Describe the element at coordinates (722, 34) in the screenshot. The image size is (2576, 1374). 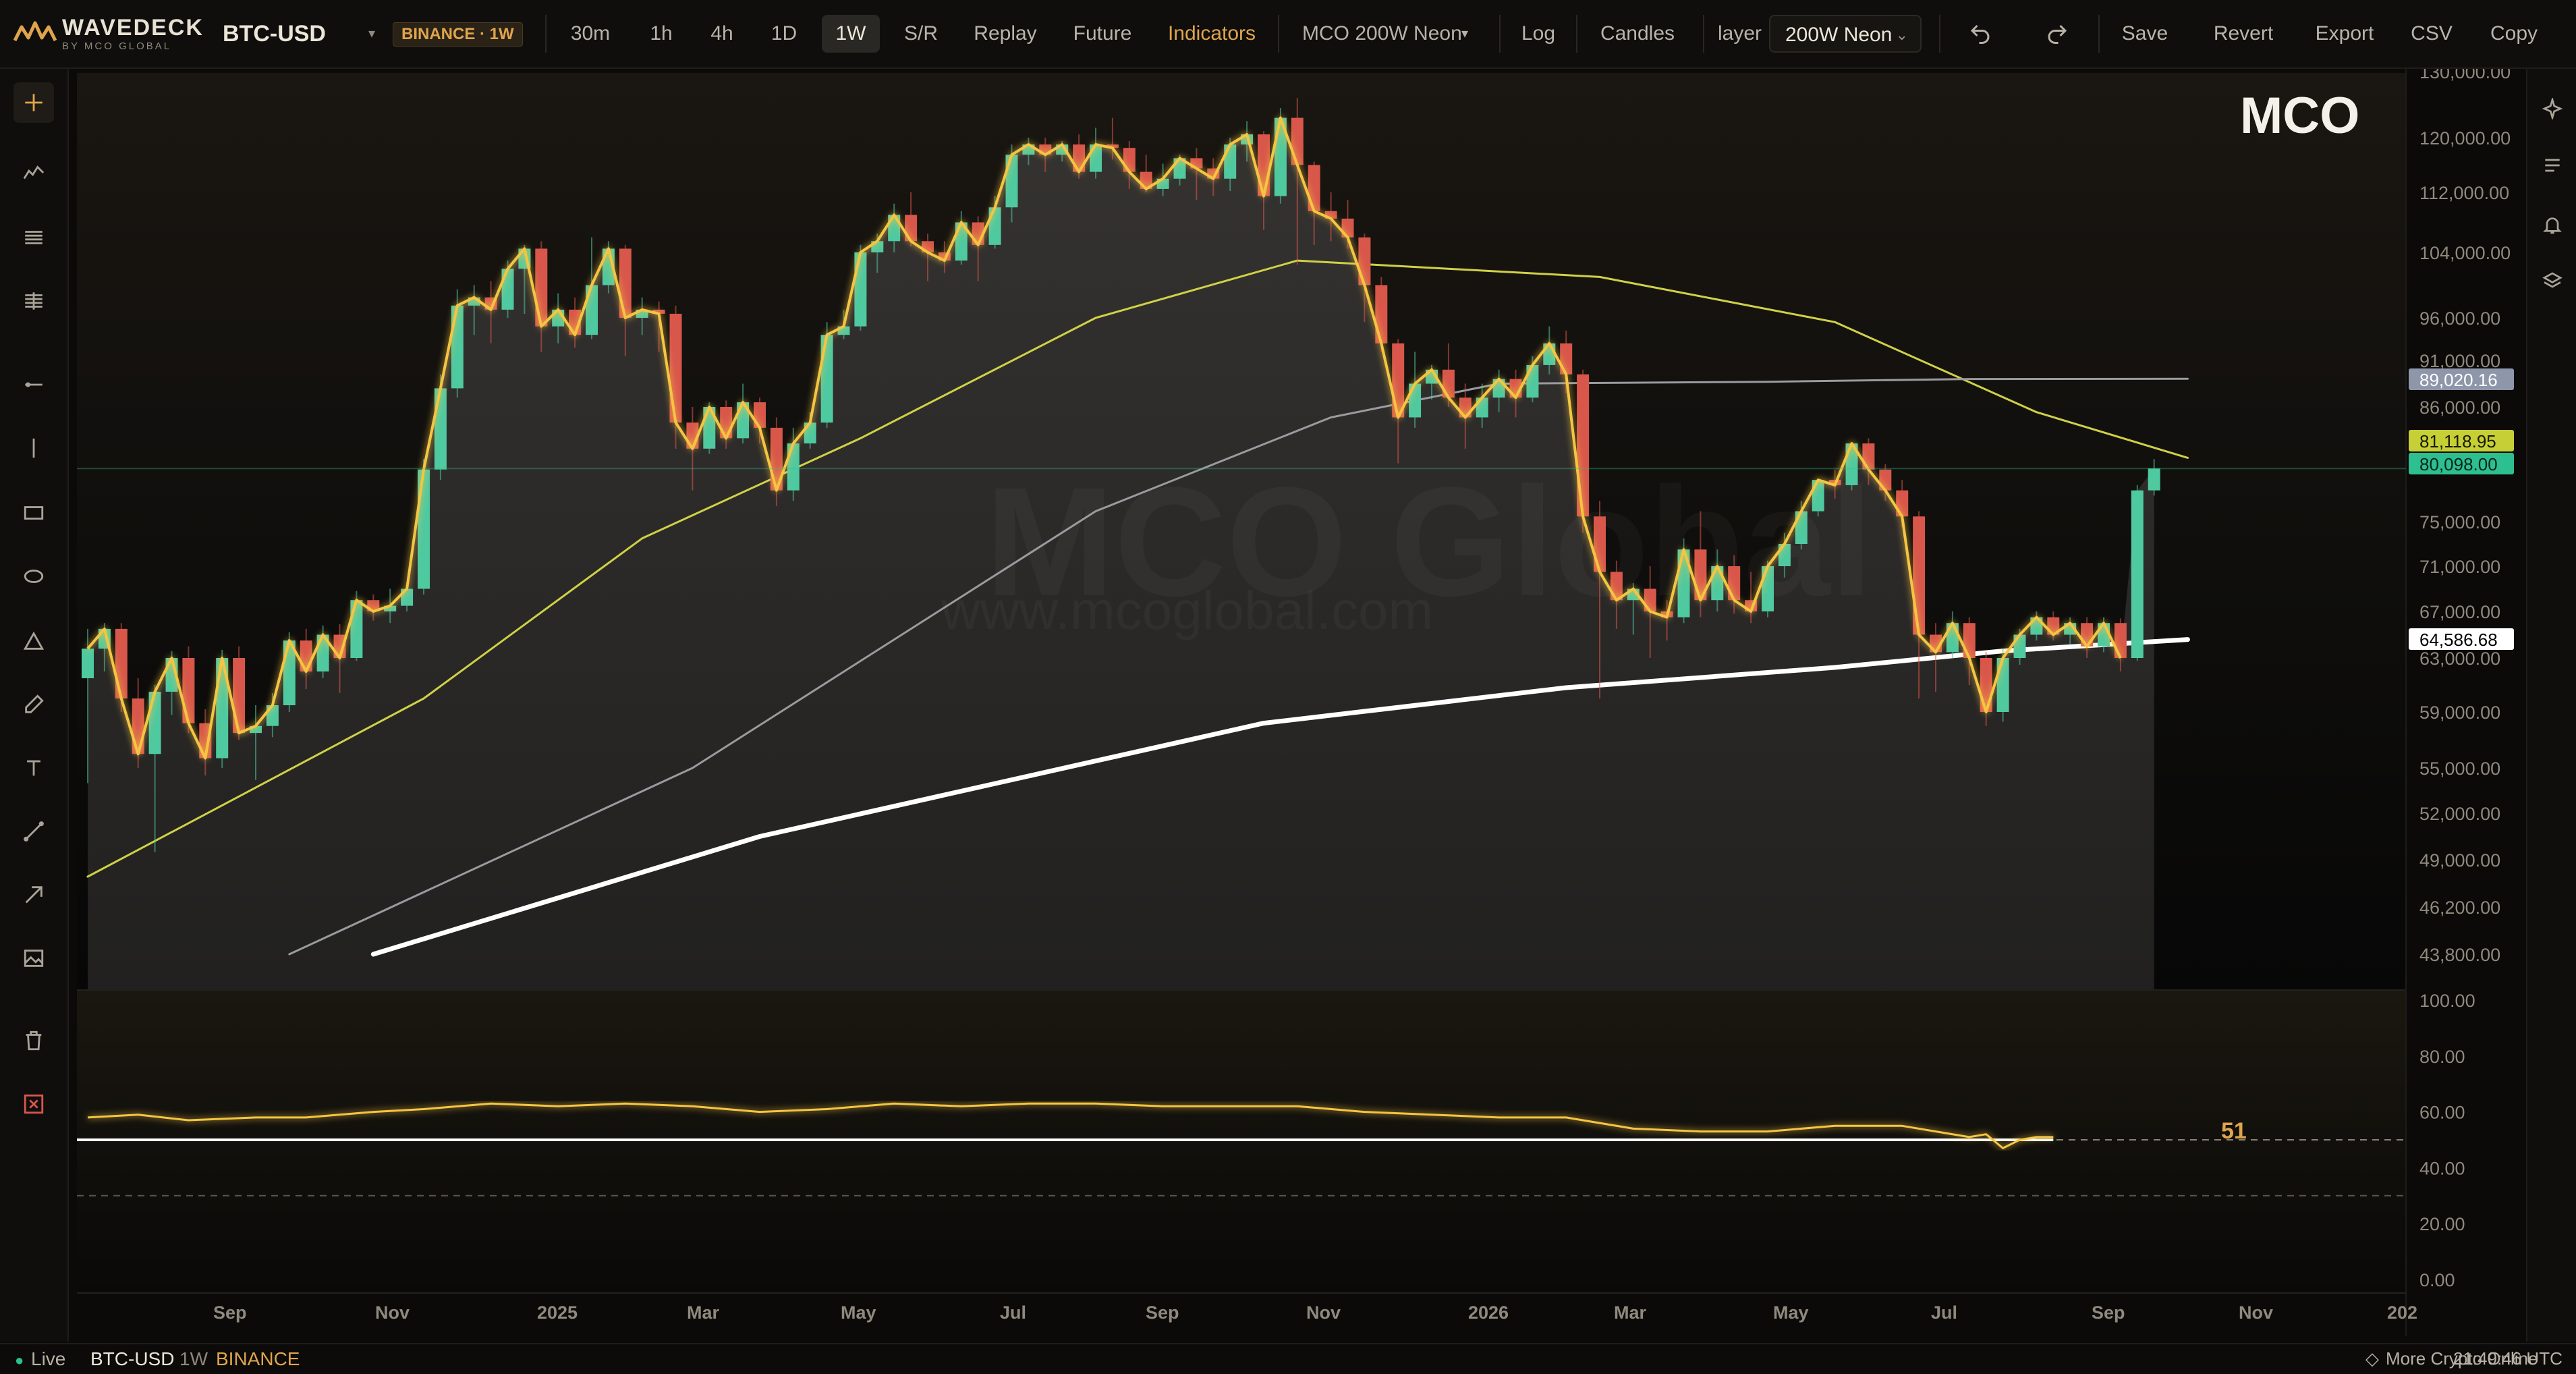
I see `timeframe-4h: 4h` at that location.